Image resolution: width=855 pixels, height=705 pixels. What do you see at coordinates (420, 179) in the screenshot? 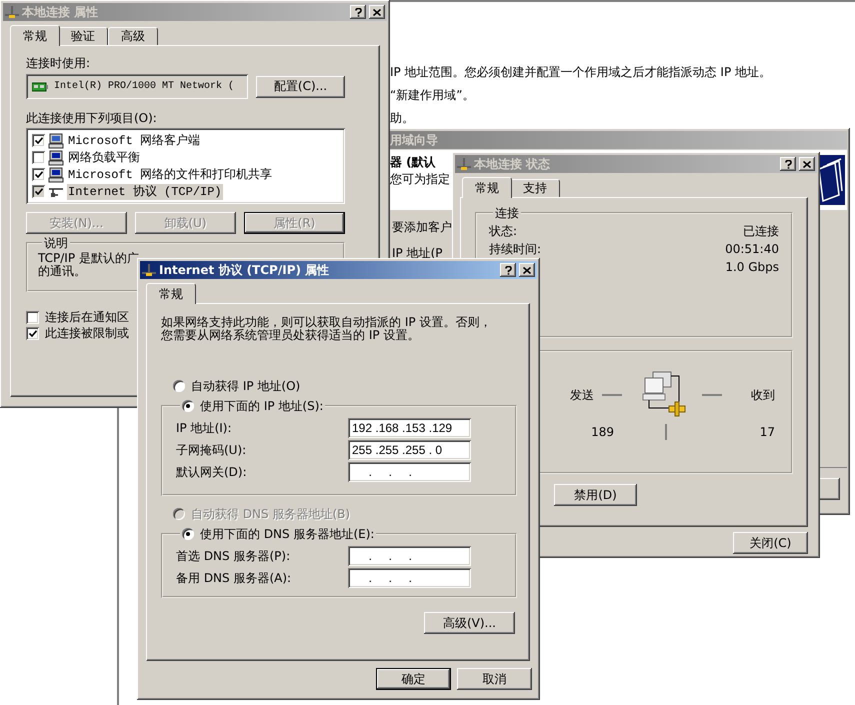
I see `banner-text: 您可为指定` at bounding box center [420, 179].